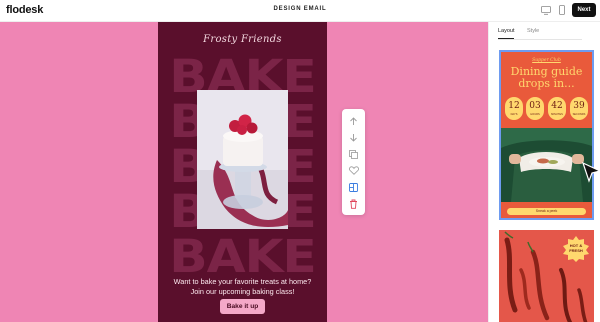  What do you see at coordinates (546, 60) in the screenshot?
I see `template-script-title: Supper Club` at bounding box center [546, 60].